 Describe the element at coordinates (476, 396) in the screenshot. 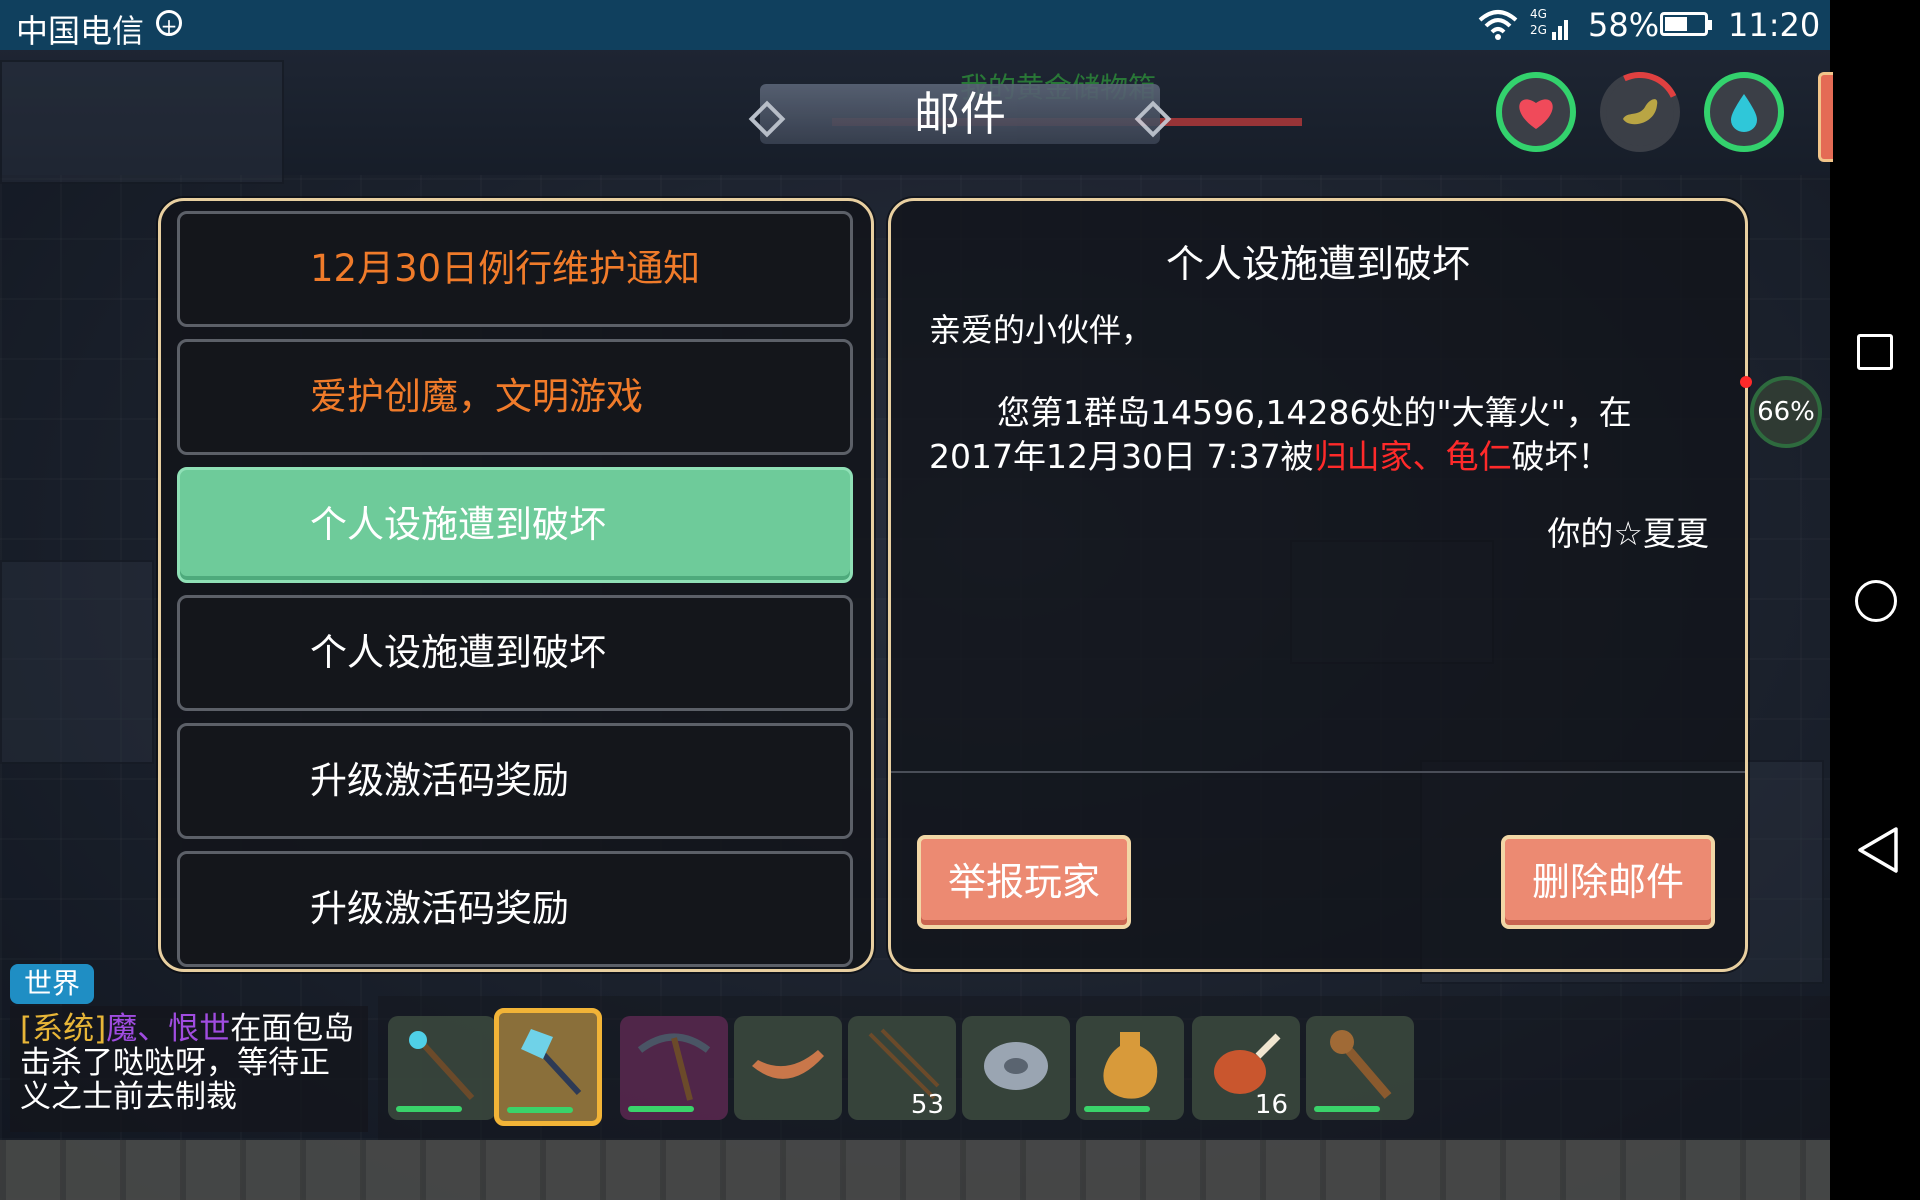

I see `mail-subject: 爱护创魔，文明游戏` at that location.